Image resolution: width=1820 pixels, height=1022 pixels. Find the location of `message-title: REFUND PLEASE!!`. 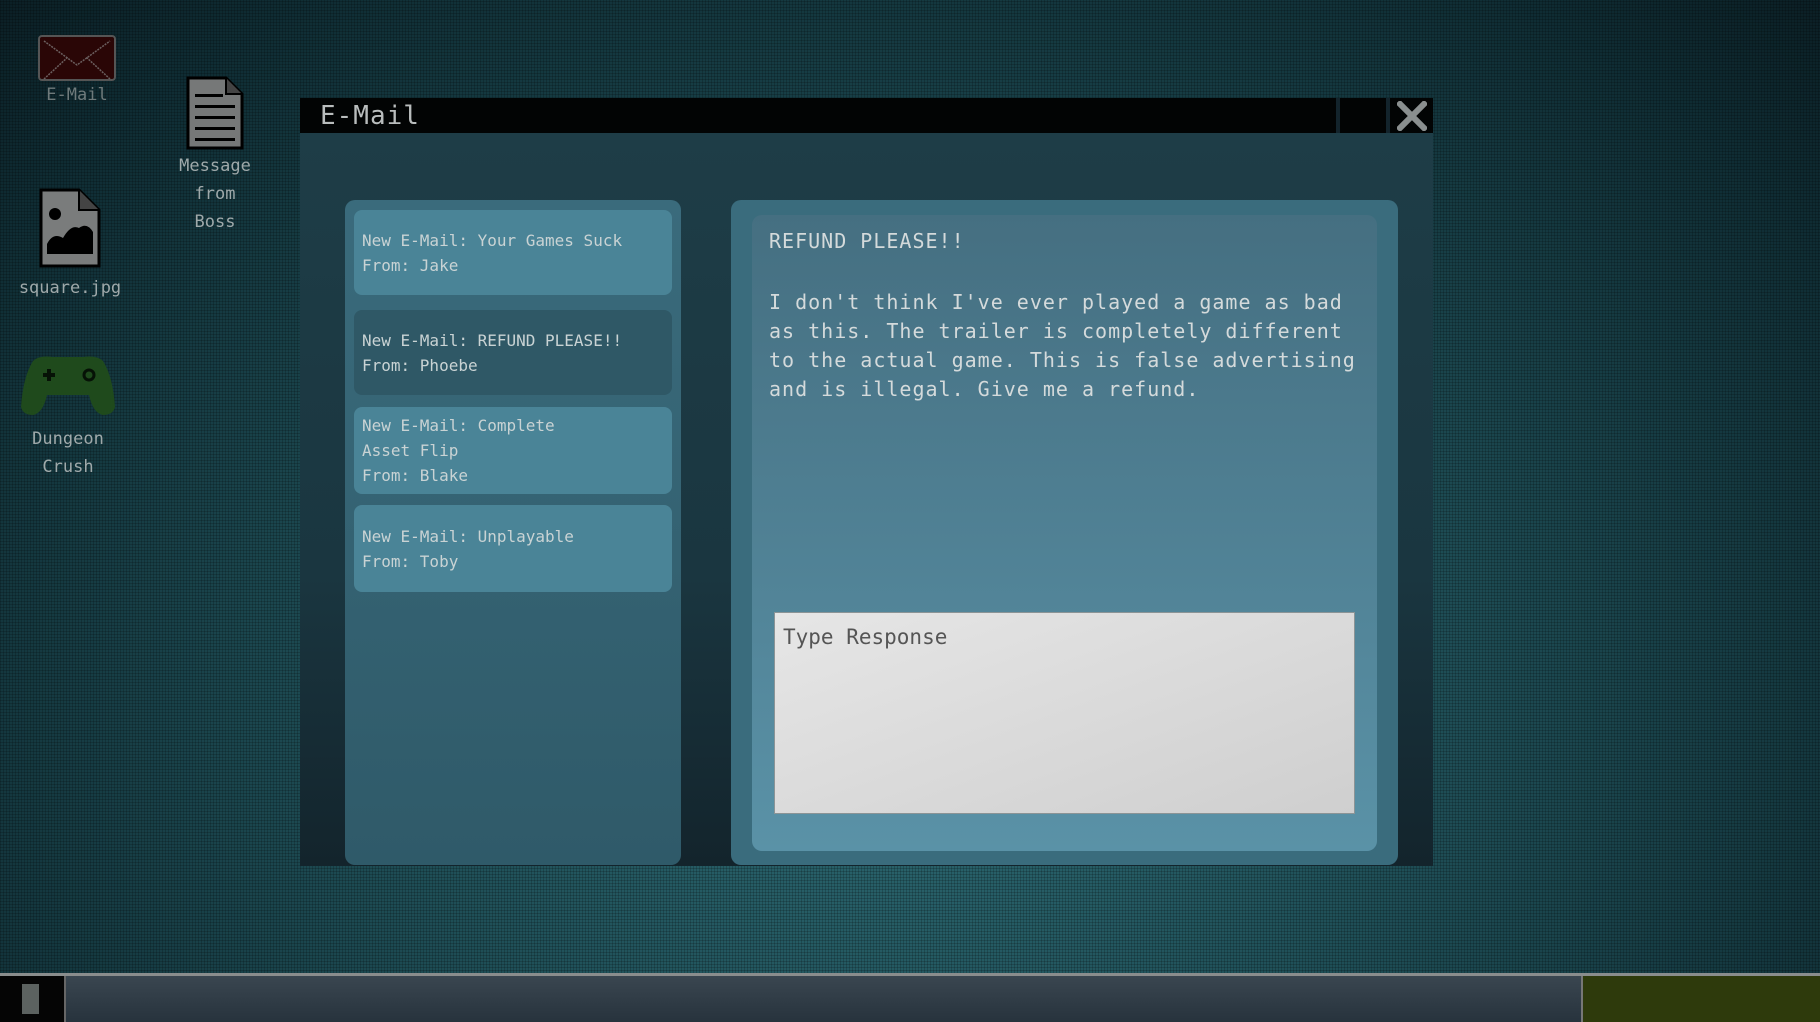

message-title: REFUND PLEASE!! is located at coordinates (867, 241).